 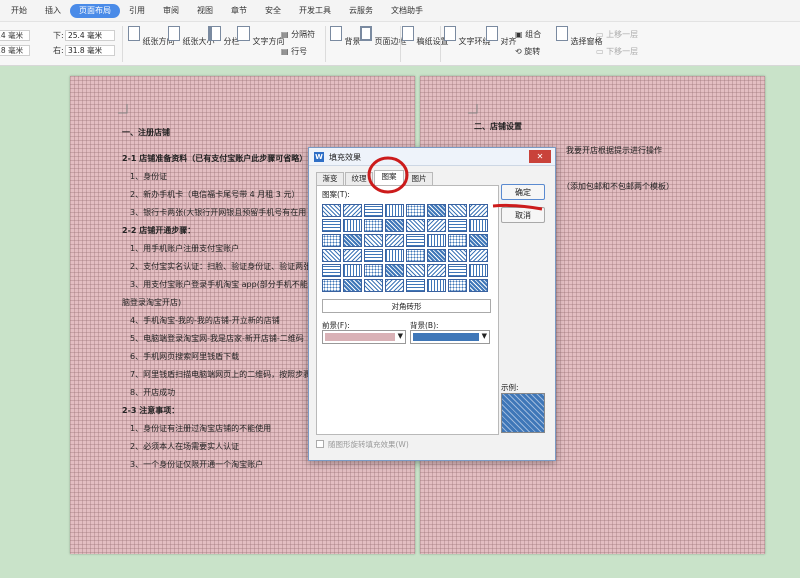 I want to click on menu-tab: 视图, so click(x=205, y=11).